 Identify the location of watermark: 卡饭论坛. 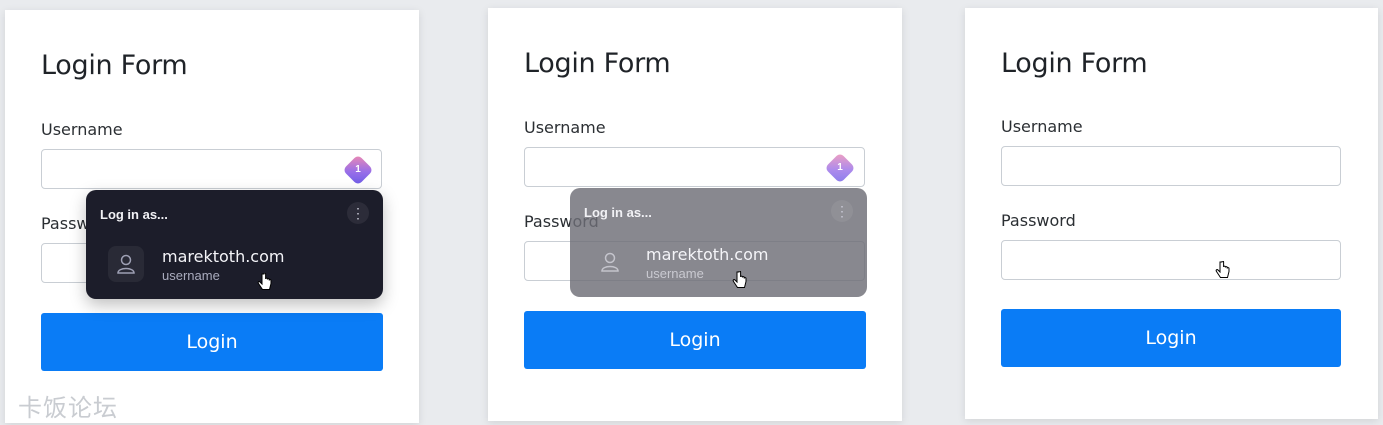
(68, 408).